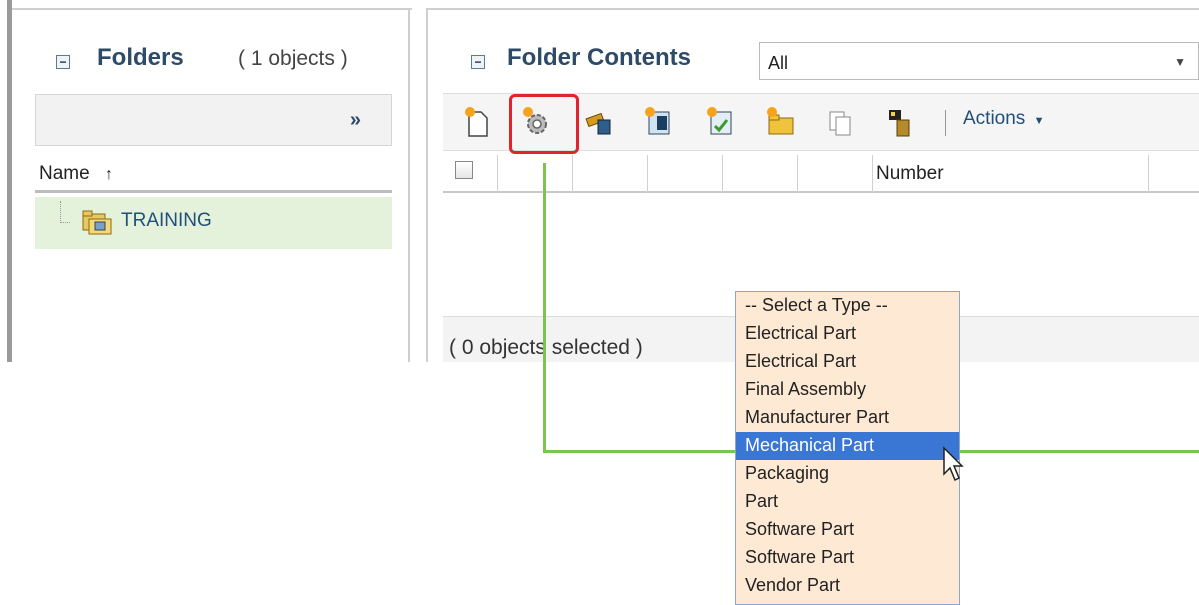 Image resolution: width=1199 pixels, height=605 pixels. What do you see at coordinates (994, 118) in the screenshot?
I see `actions-label: Actions` at bounding box center [994, 118].